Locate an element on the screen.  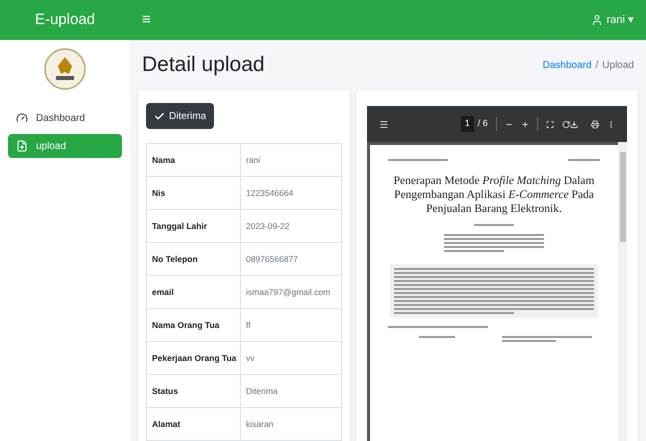
page-title: Detail upload is located at coordinates (203, 65).